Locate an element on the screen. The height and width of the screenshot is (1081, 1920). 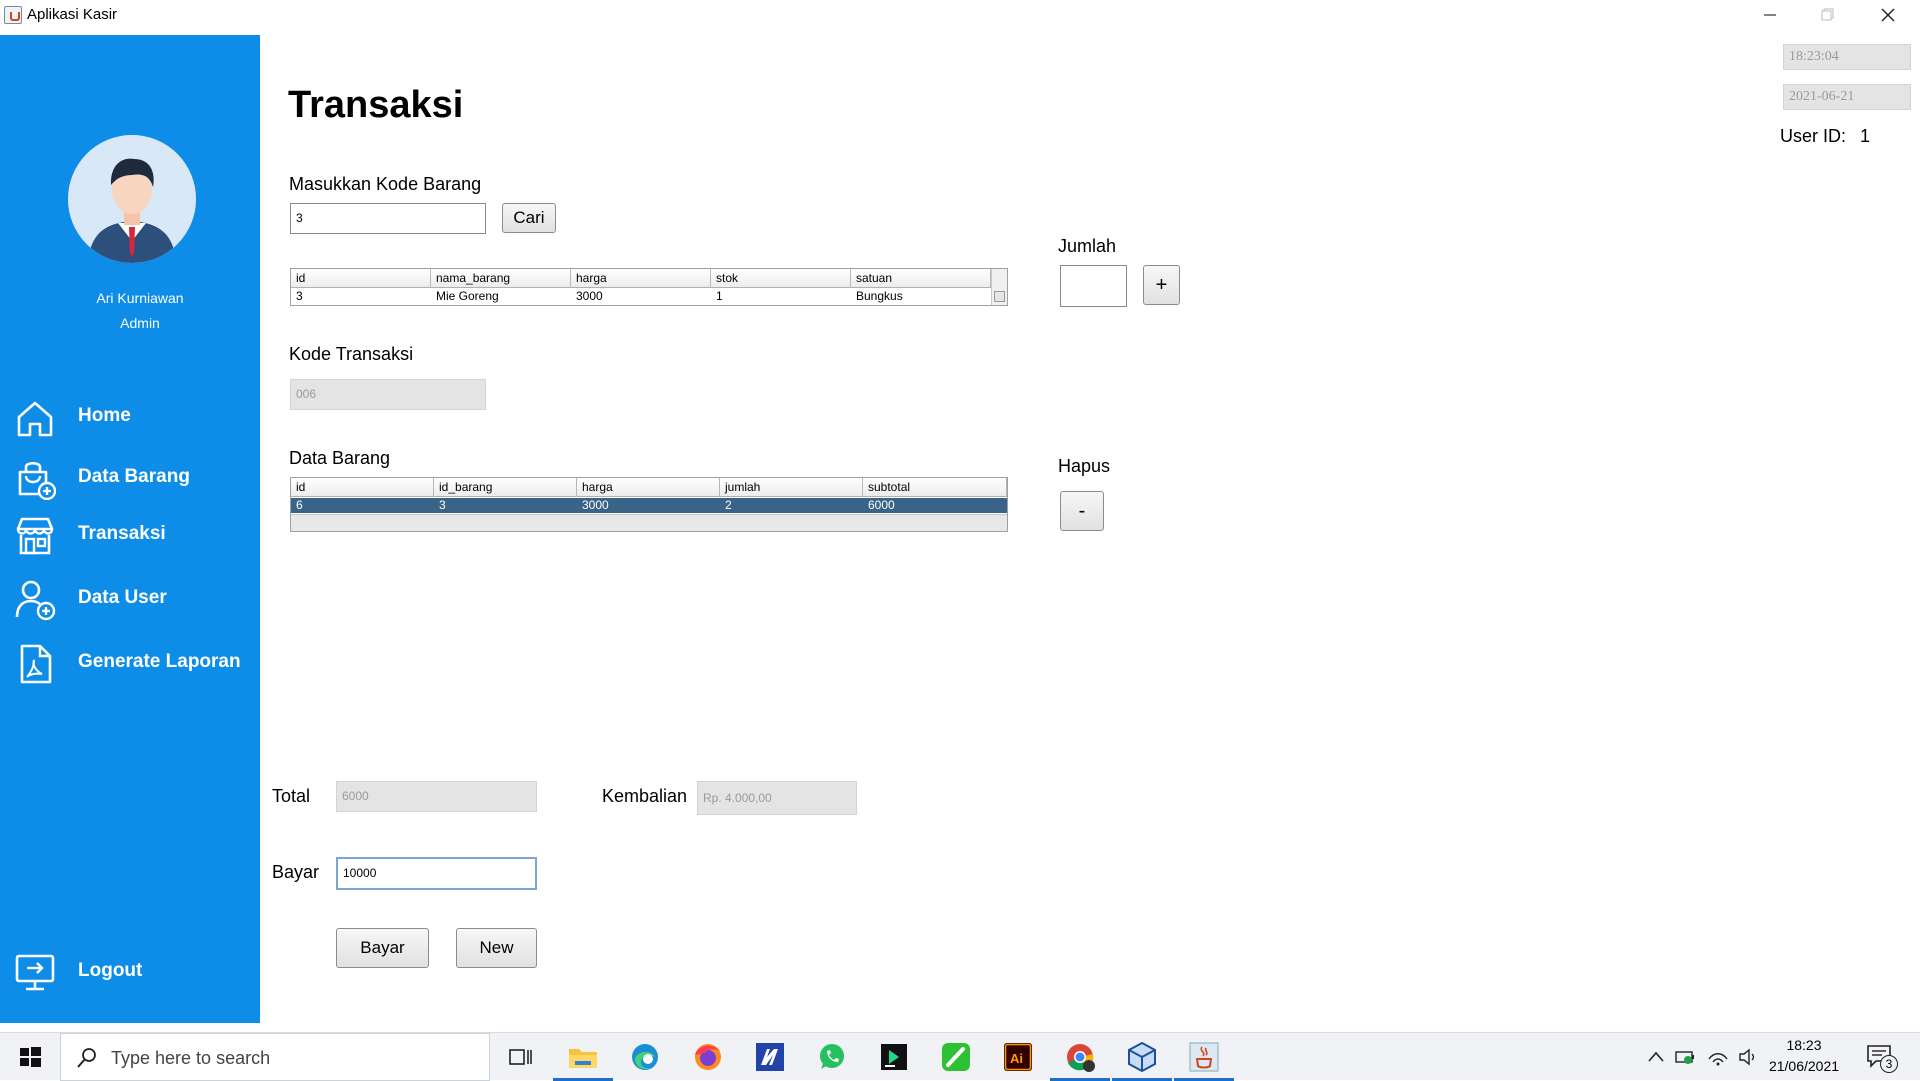
sidebar-item-data-barang: Data Barang is located at coordinates (130, 478).